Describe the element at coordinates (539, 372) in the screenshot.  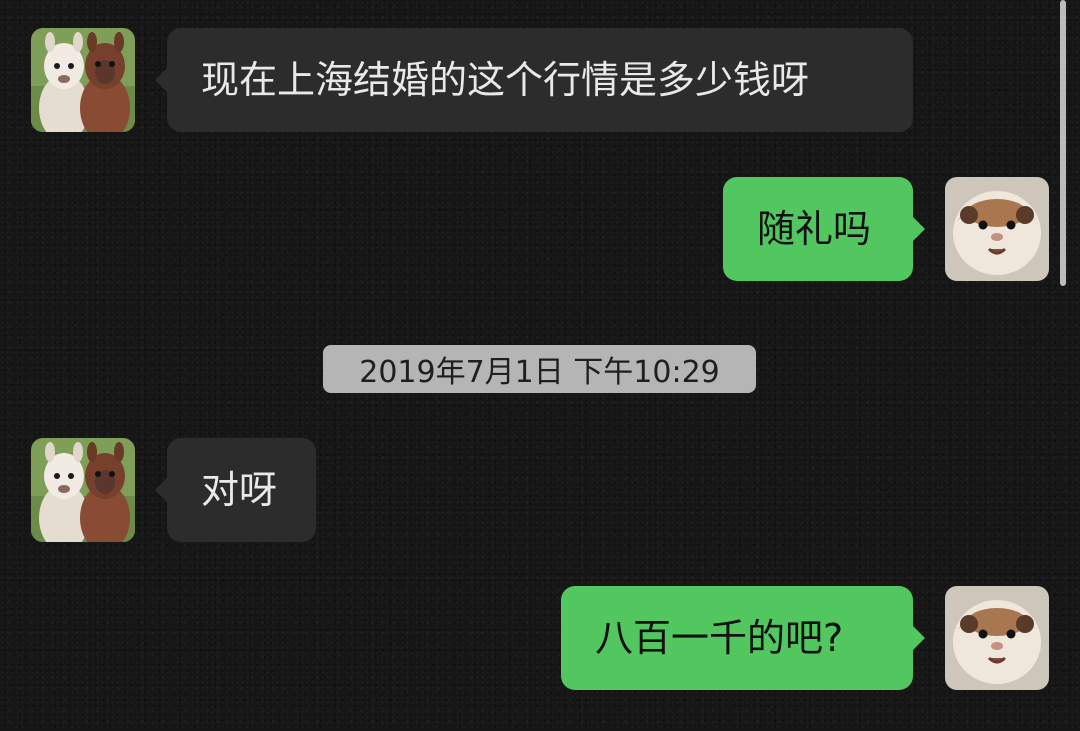
I see `timestamp-text: 2019年7月1日 下午10:29` at that location.